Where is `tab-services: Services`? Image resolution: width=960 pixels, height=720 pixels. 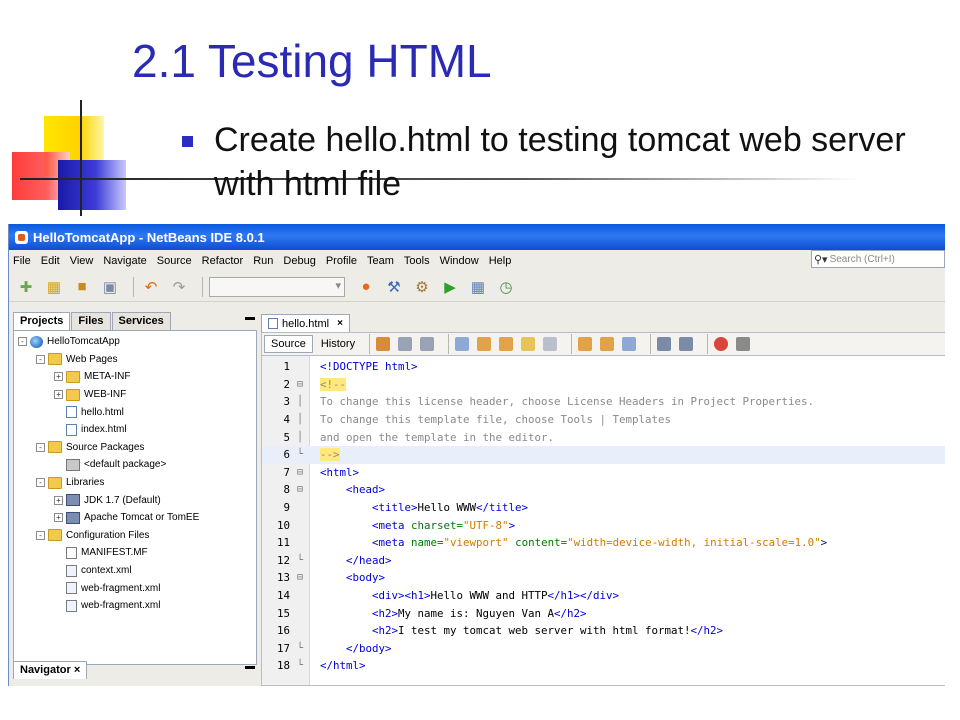
tab-services: Services is located at coordinates (141, 321).